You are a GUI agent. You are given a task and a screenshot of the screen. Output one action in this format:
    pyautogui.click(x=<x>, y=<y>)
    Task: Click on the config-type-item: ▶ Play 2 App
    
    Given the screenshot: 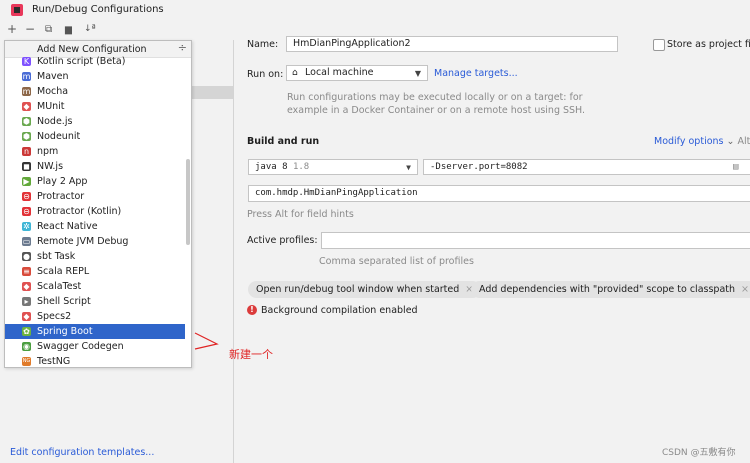 What is the action you would take?
    pyautogui.click(x=95, y=181)
    